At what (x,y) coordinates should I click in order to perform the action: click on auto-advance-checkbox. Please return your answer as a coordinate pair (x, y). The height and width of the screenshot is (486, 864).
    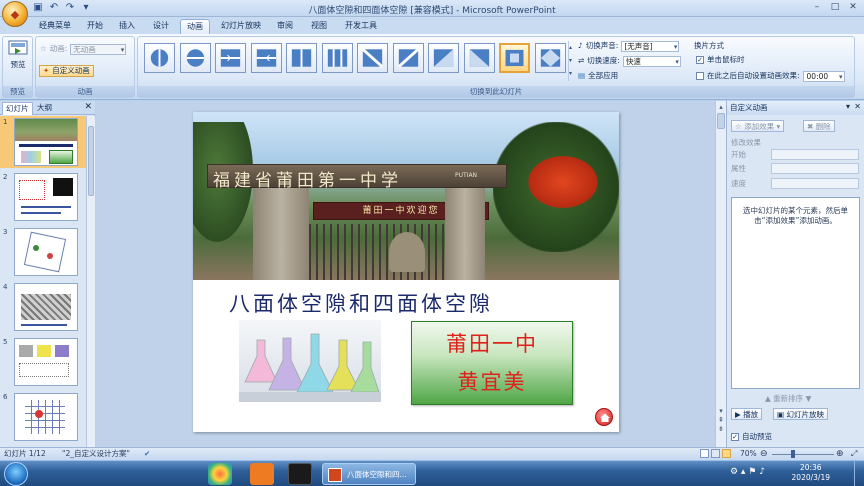
    Looking at the image, I should click on (700, 76).